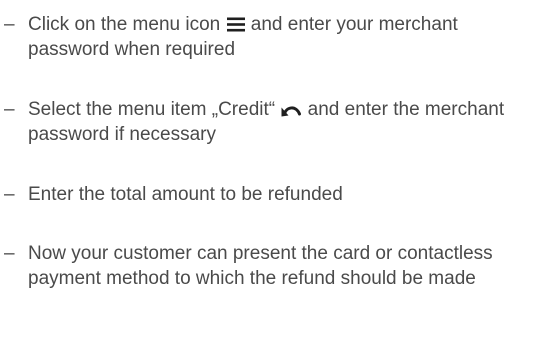  Describe the element at coordinates (291, 109) in the screenshot. I see `return-arrow-icon` at that location.